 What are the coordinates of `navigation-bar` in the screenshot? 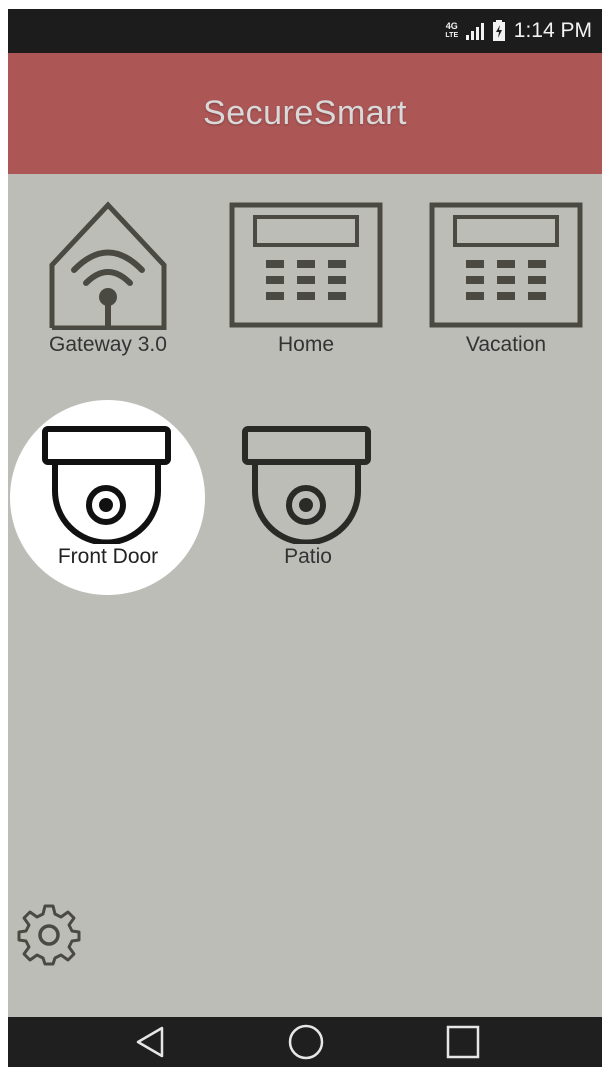 It's located at (305, 1042).